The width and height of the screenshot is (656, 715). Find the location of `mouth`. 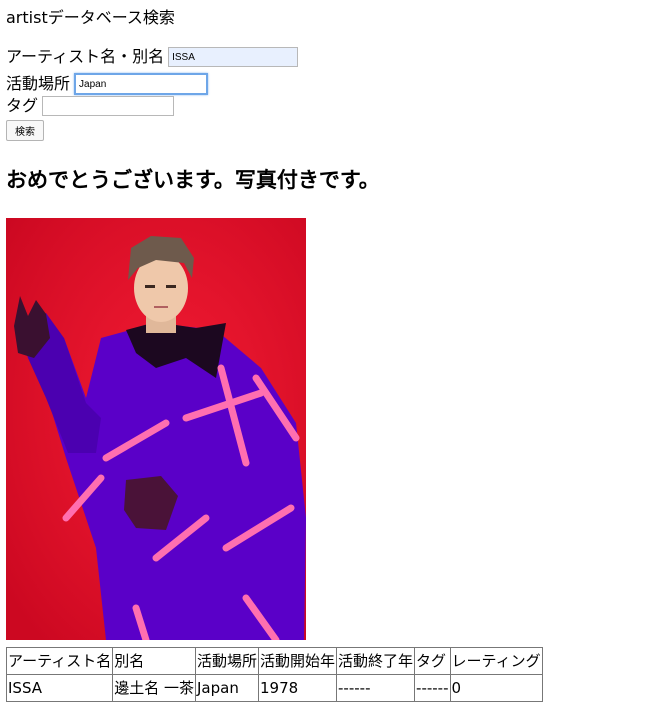

mouth is located at coordinates (161, 307).